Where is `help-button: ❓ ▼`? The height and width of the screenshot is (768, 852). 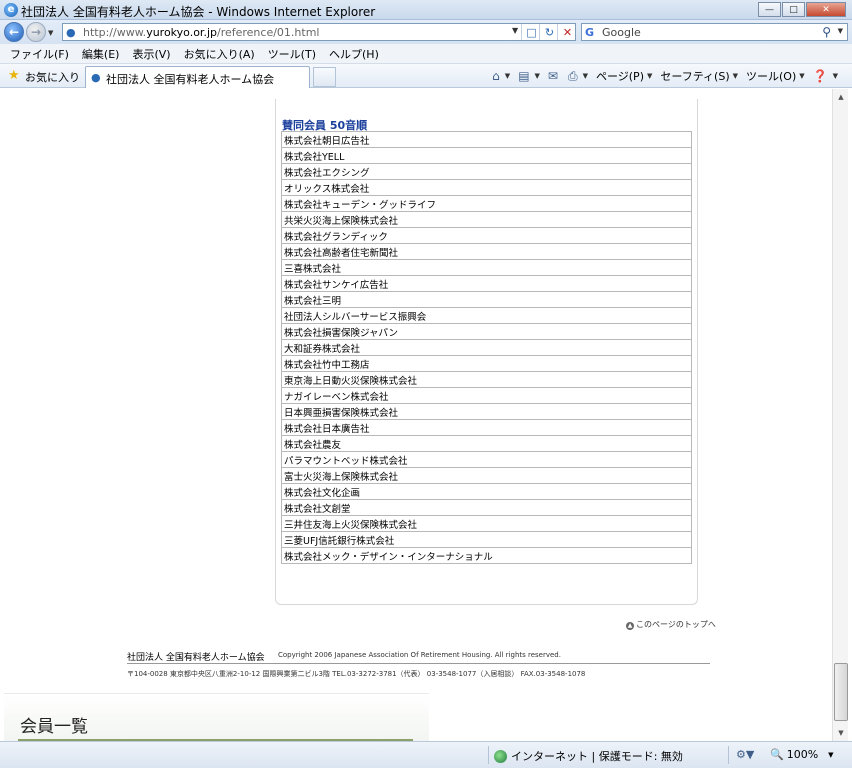
help-button: ❓ ▼ is located at coordinates (825, 76).